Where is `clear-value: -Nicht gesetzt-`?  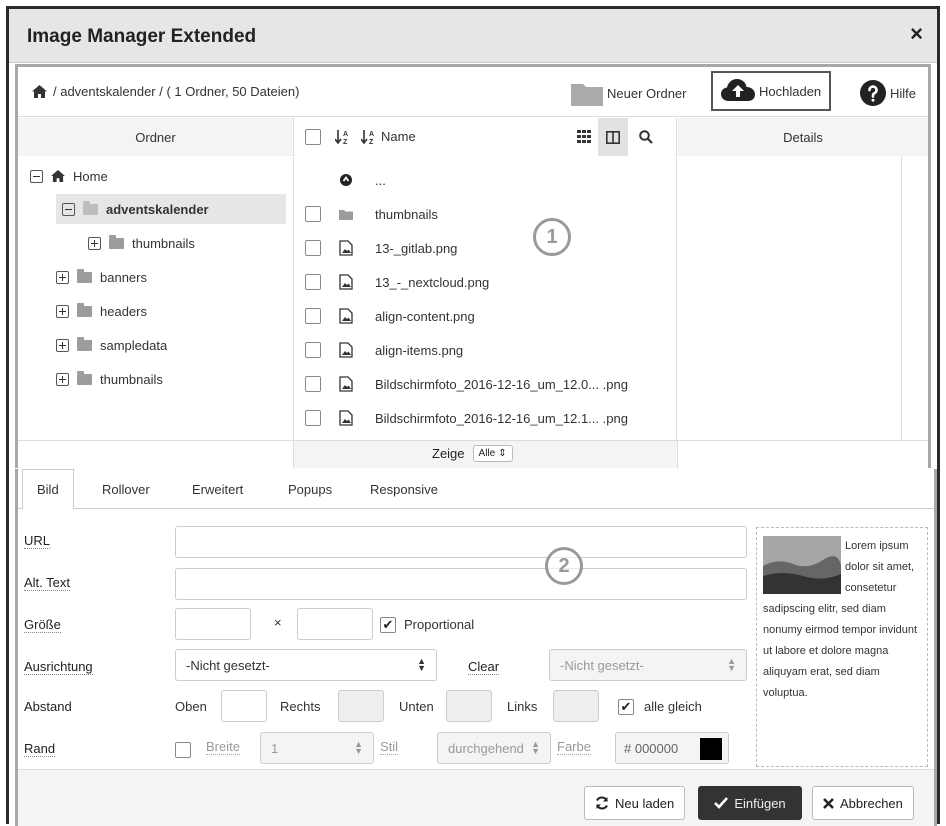
clear-value: -Nicht gesetzt- is located at coordinates (602, 665).